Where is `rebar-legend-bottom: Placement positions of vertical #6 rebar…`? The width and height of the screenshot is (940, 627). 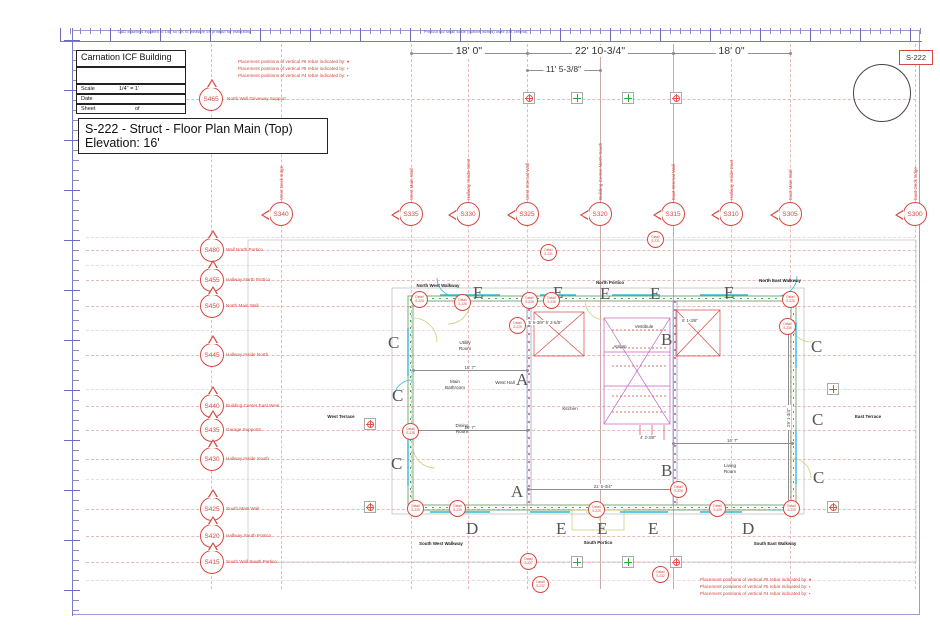 rebar-legend-bottom: Placement positions of vertical #6 rebar… is located at coordinates (756, 586).